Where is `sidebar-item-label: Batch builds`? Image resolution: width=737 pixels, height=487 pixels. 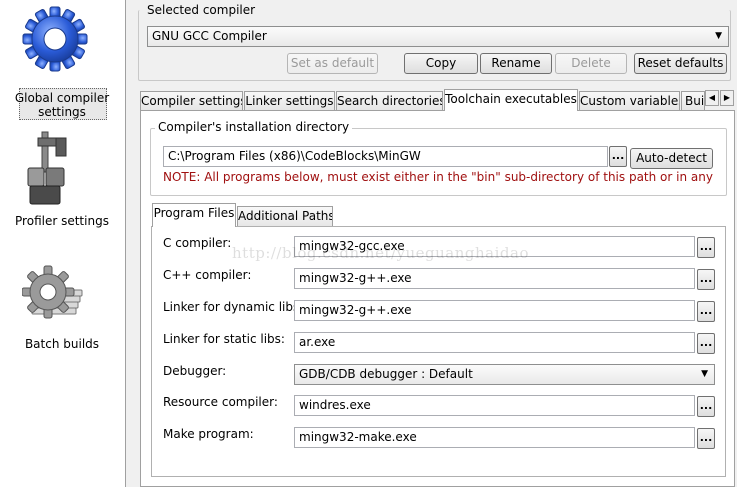
sidebar-item-label: Batch builds is located at coordinates (62, 344).